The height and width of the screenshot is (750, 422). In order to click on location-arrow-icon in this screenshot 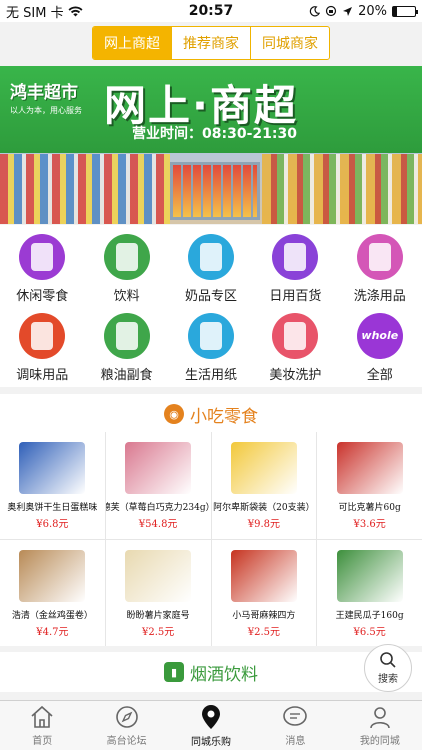, I will do `click(348, 11)`.